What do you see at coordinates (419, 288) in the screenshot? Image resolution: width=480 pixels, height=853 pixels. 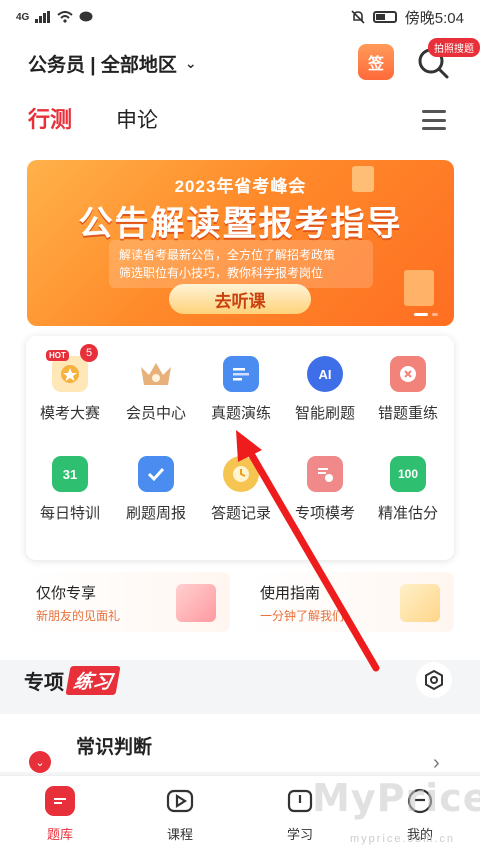 I see `banner-decoration` at bounding box center [419, 288].